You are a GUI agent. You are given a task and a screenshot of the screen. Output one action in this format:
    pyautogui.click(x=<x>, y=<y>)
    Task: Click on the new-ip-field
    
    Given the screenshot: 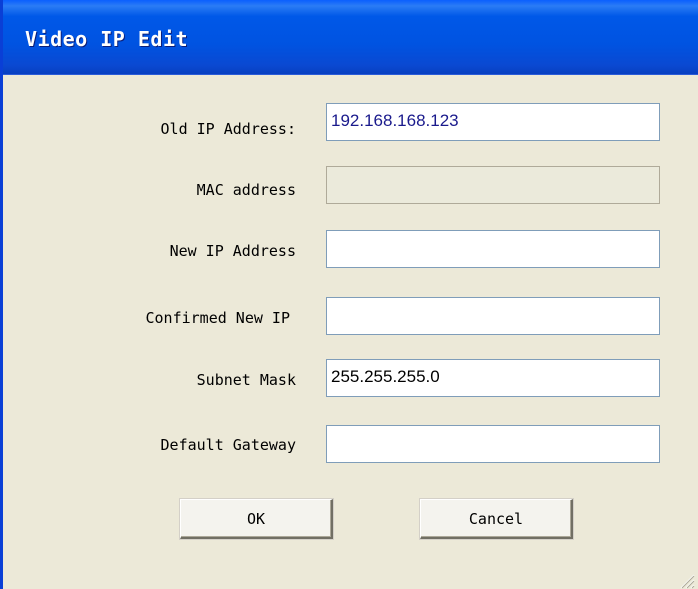 What is the action you would take?
    pyautogui.click(x=493, y=249)
    